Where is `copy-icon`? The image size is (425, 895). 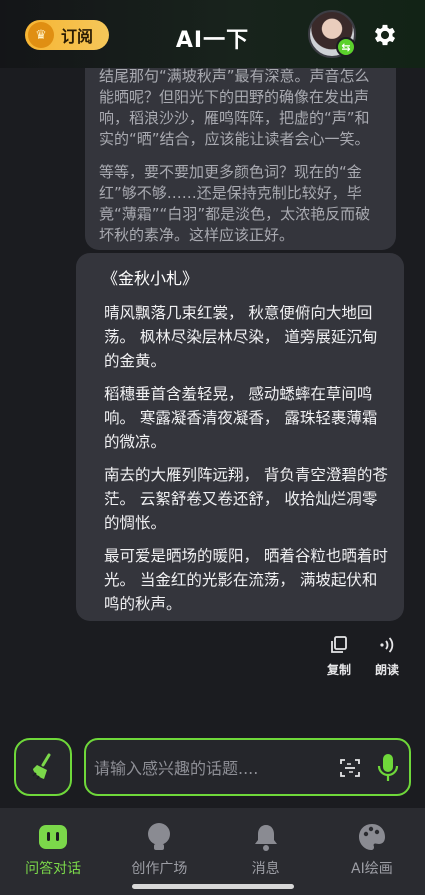 copy-icon is located at coordinates (339, 645).